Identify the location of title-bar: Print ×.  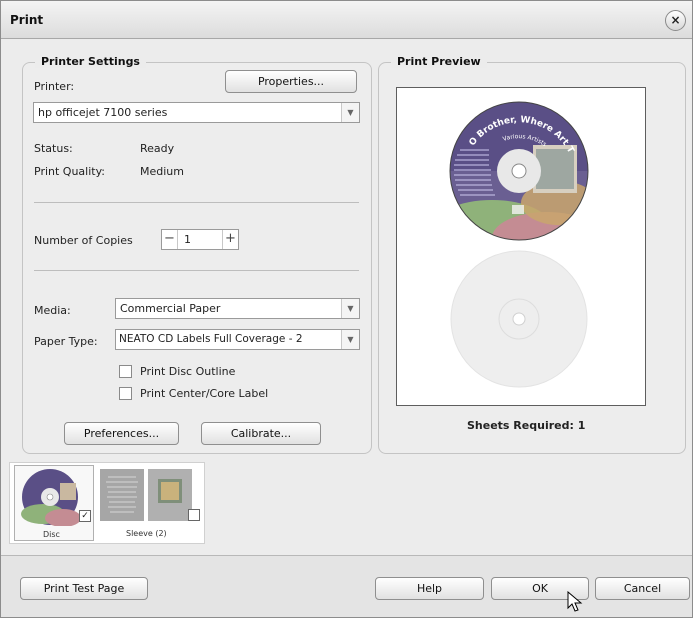
(346, 20).